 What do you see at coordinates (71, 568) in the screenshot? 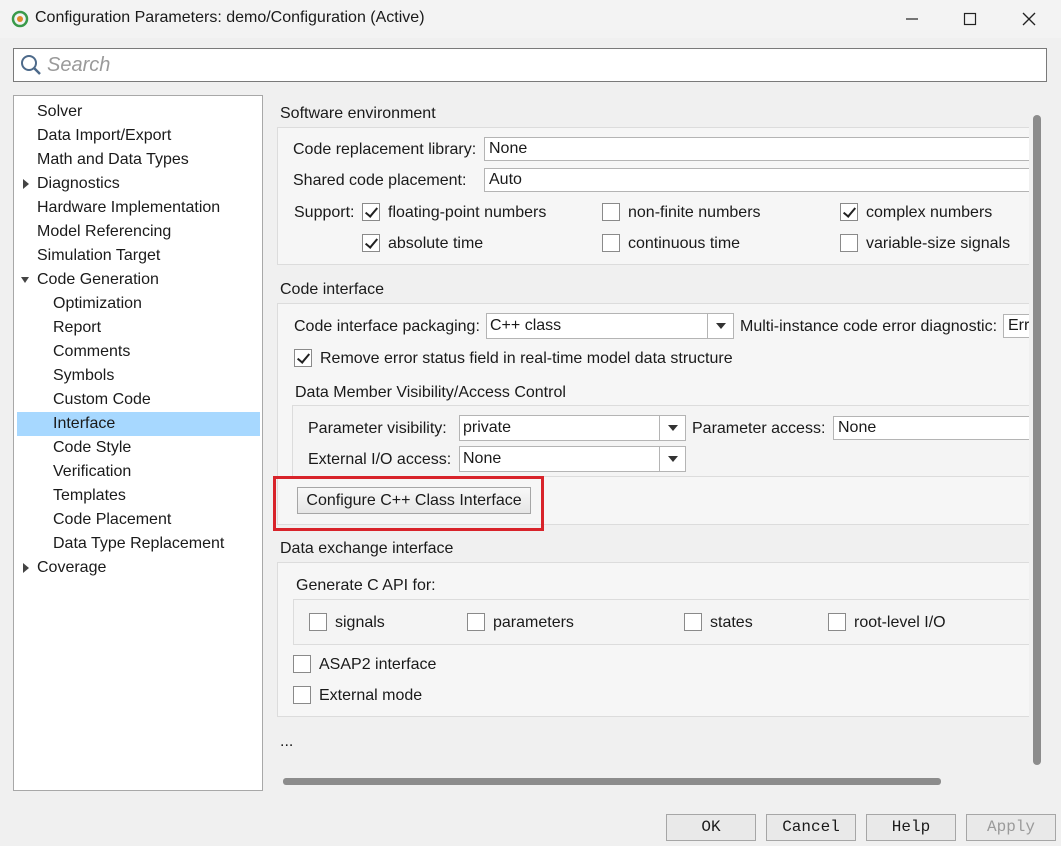
I see `tree-item-coverage: Coverage` at bounding box center [71, 568].